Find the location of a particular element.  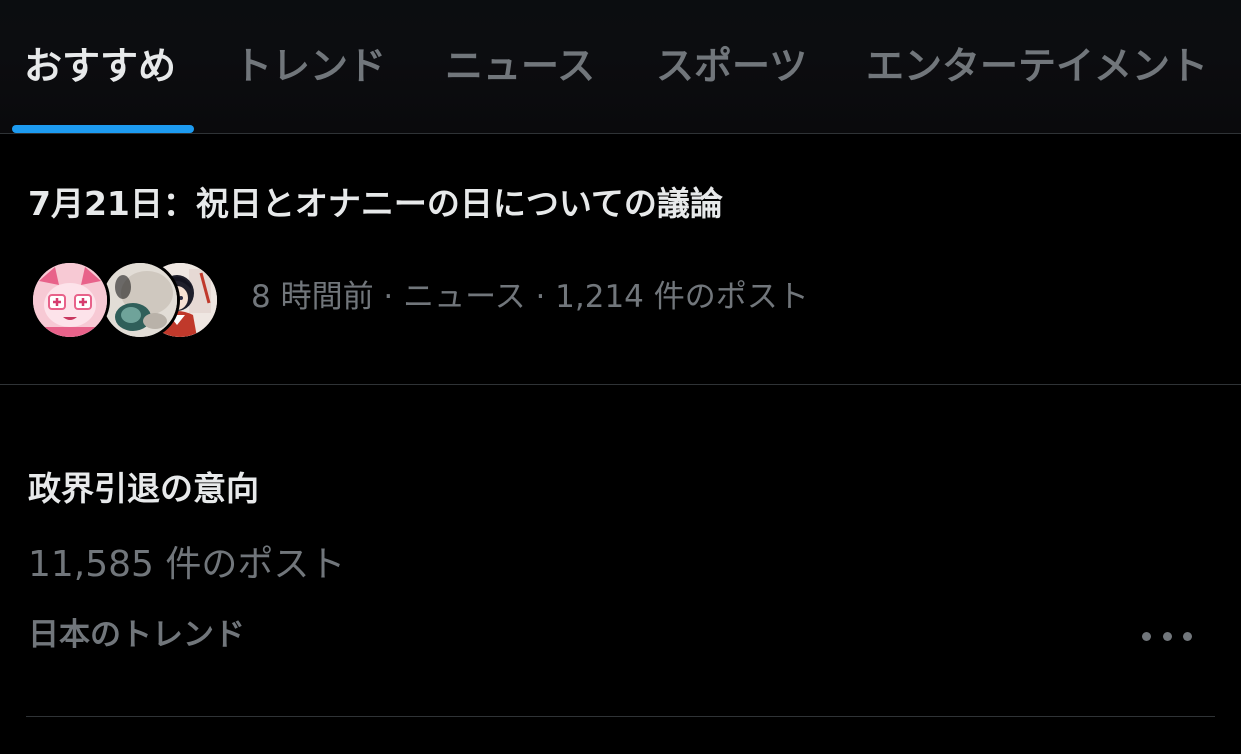

tab-entertainment: エンターテイメント is located at coordinates (1037, 66).